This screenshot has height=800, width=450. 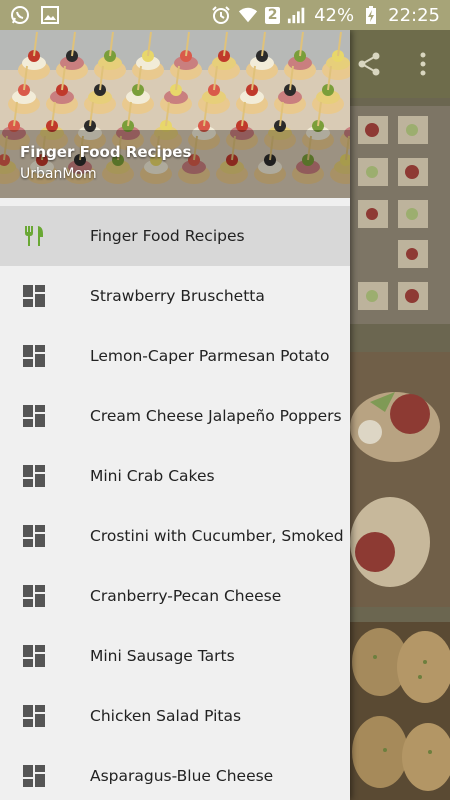 I want to click on drawer-item-label: Mini Crab Cakes, so click(x=152, y=476).